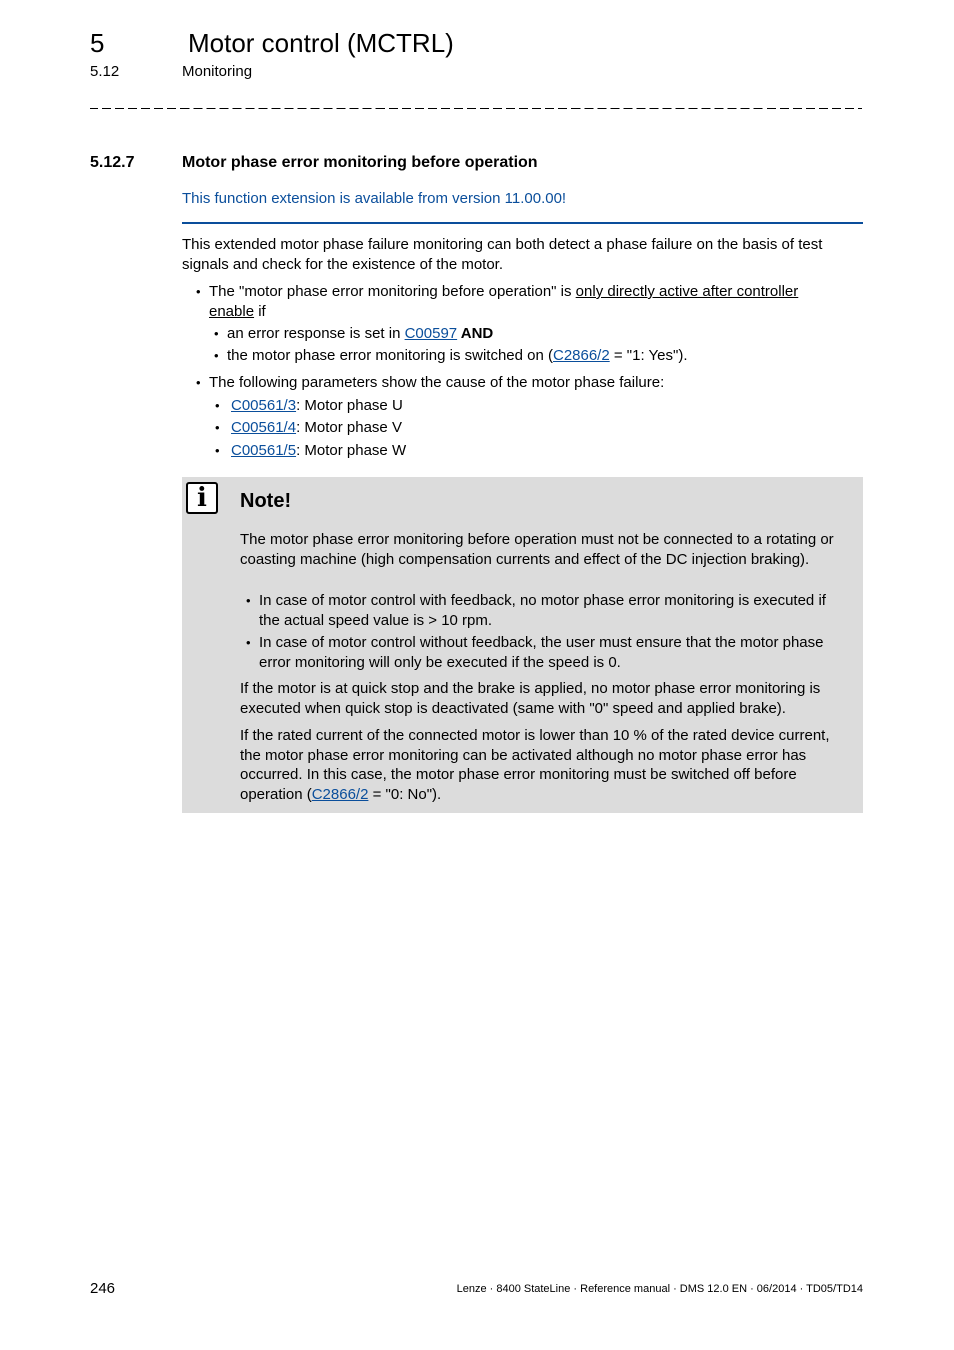 The image size is (954, 1350). What do you see at coordinates (266, 501) in the screenshot?
I see `note-title: Note!` at bounding box center [266, 501].